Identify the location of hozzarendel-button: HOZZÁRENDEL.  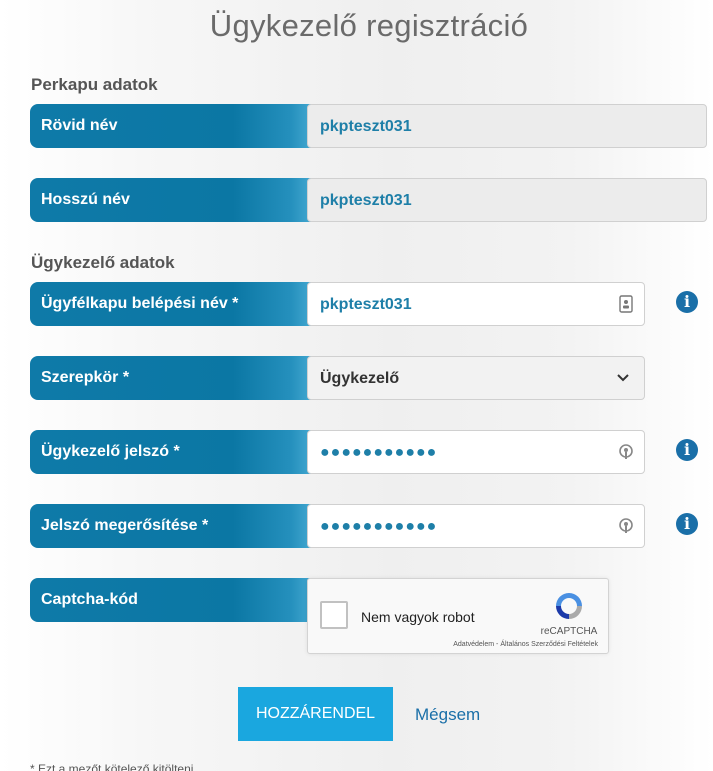
(315, 714).